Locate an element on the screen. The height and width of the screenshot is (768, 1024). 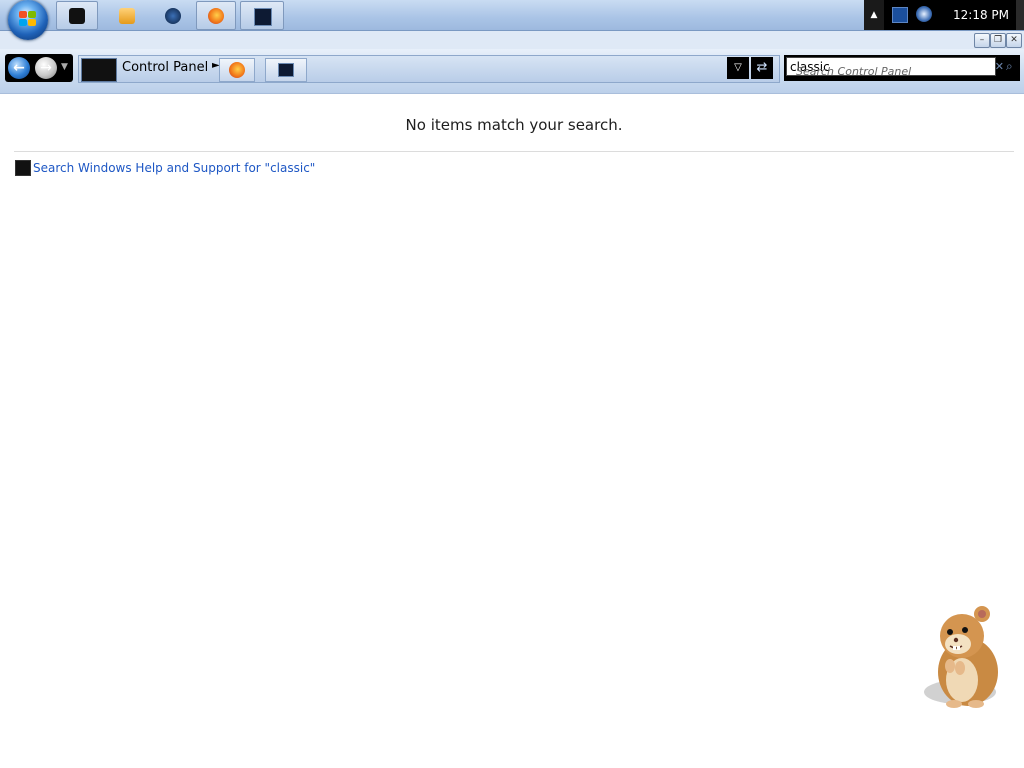
divider is located at coordinates (514, 151).